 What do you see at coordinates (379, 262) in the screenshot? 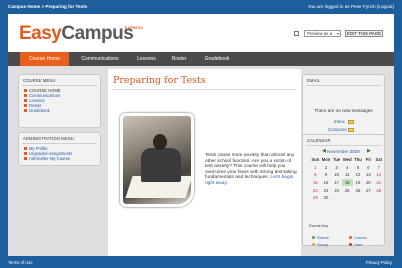
I see `privacy-link: Privacy Policy` at bounding box center [379, 262].